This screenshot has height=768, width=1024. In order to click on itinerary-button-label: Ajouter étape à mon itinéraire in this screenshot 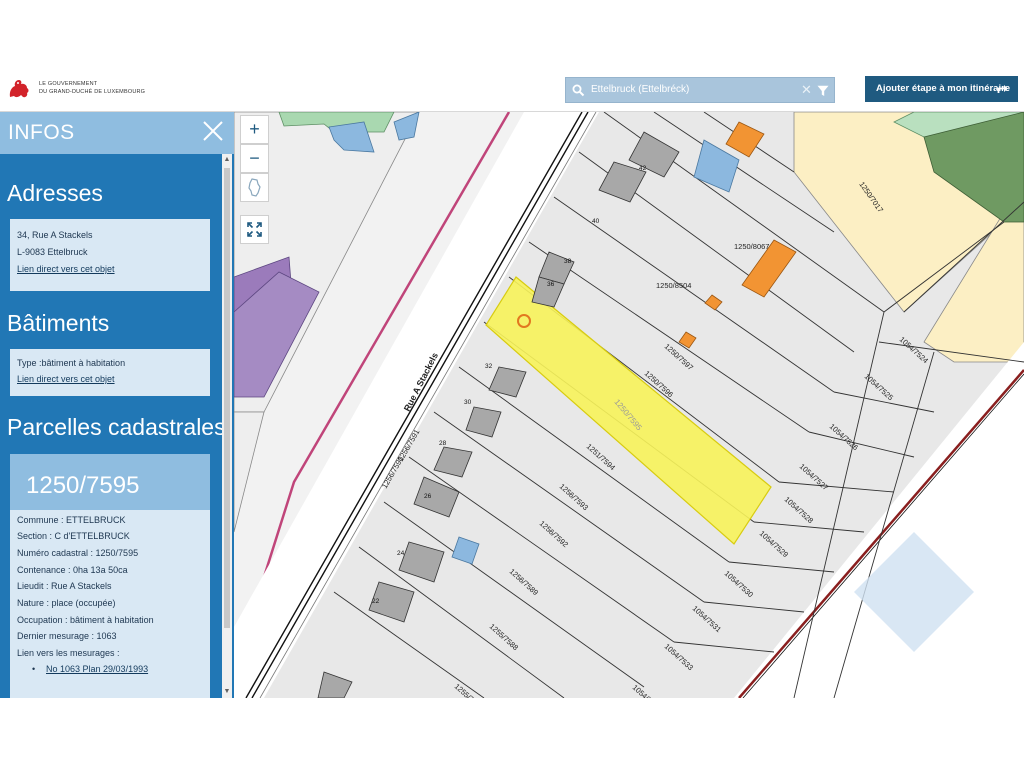, I will do `click(943, 88)`.